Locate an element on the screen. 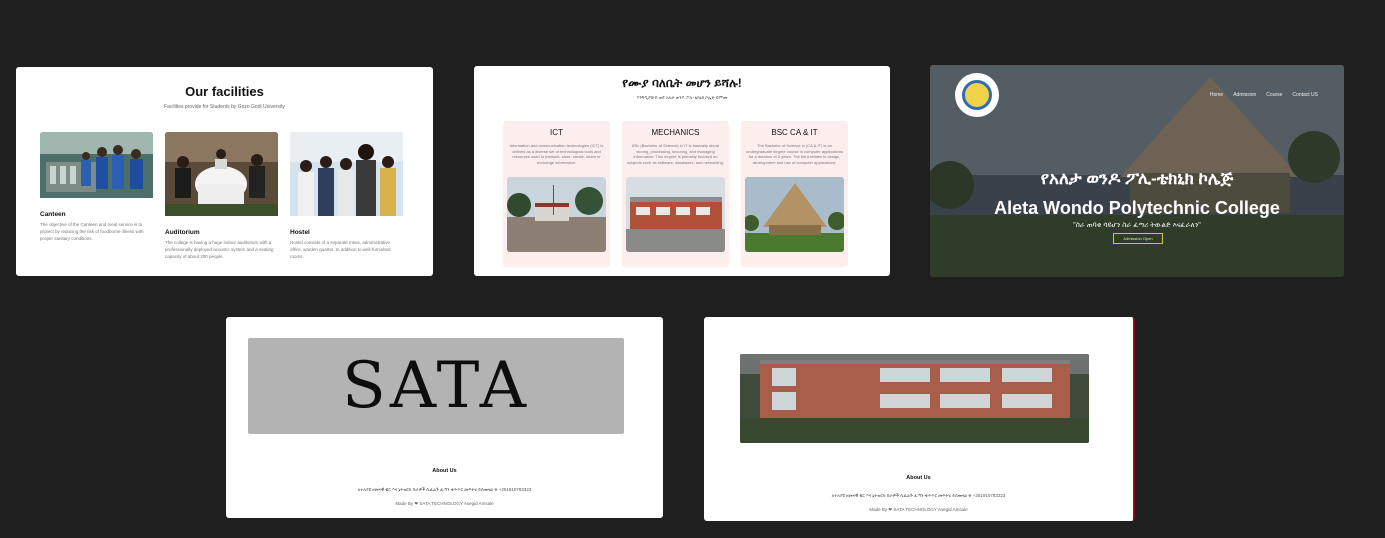 This screenshot has height=538, width=1385. college-building-photo is located at coordinates (914, 398).